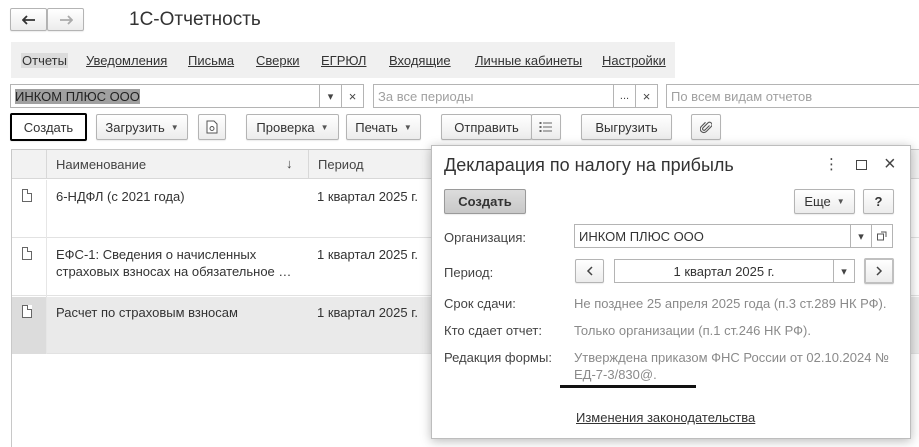  Describe the element at coordinates (126, 60) in the screenshot. I see `nav-notifications: Уведомления` at that location.